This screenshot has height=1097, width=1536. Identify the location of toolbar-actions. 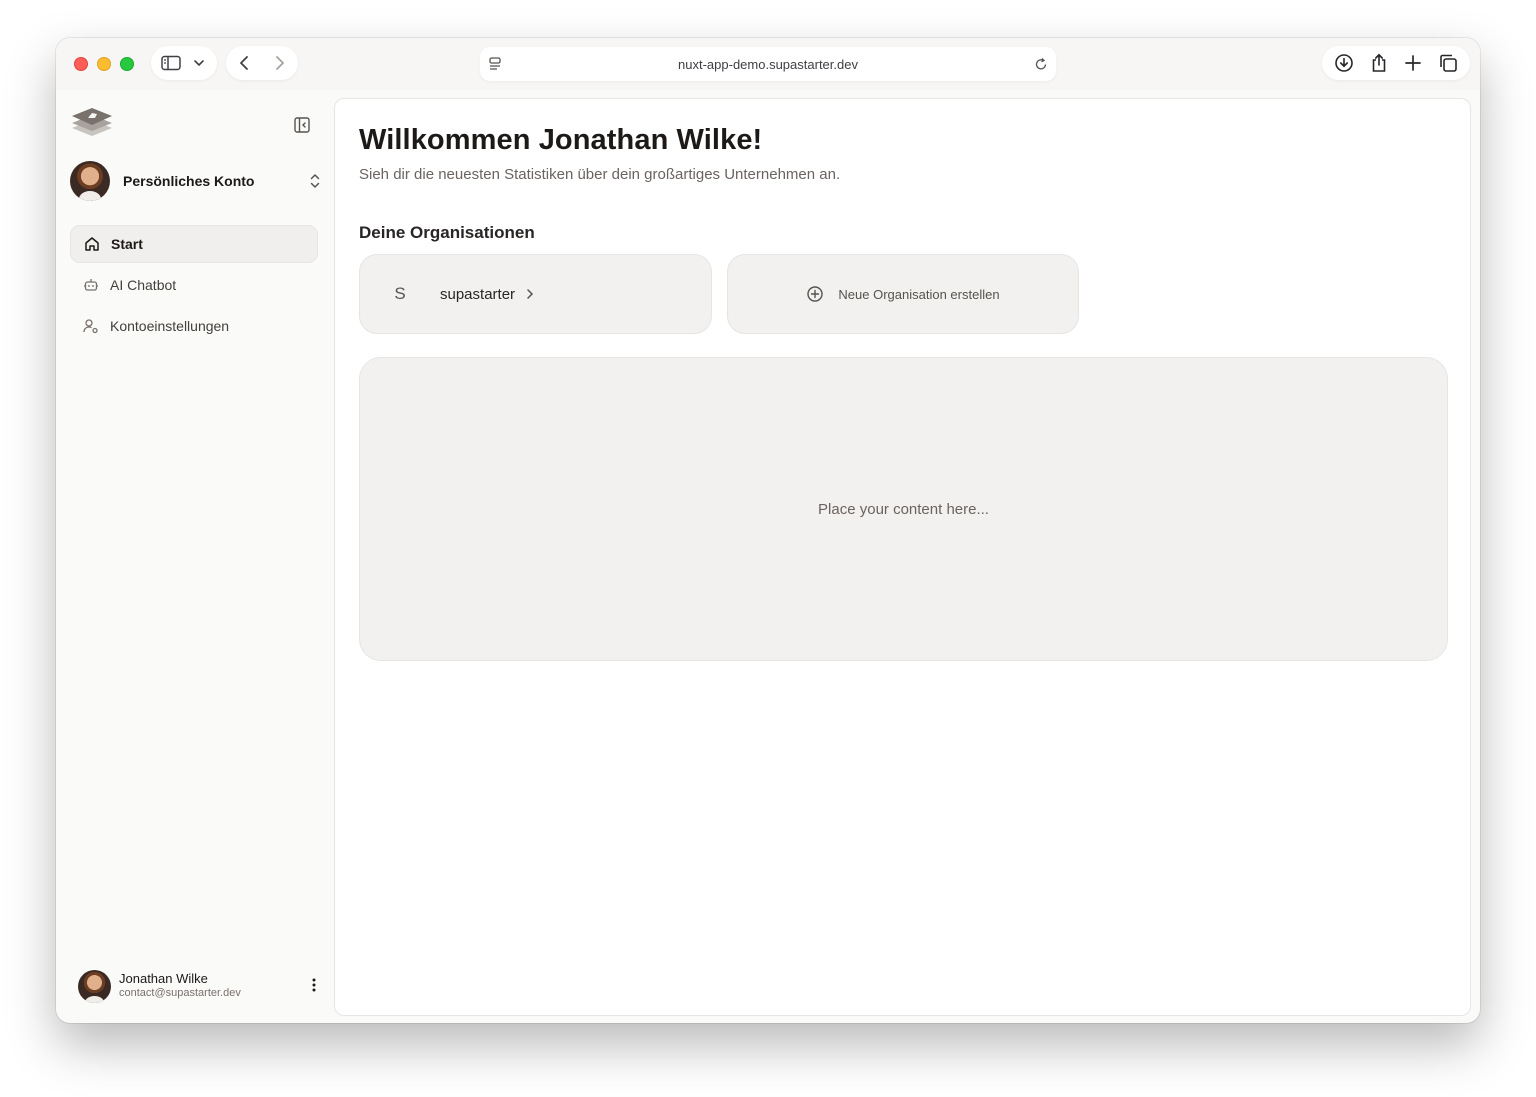
(1396, 63).